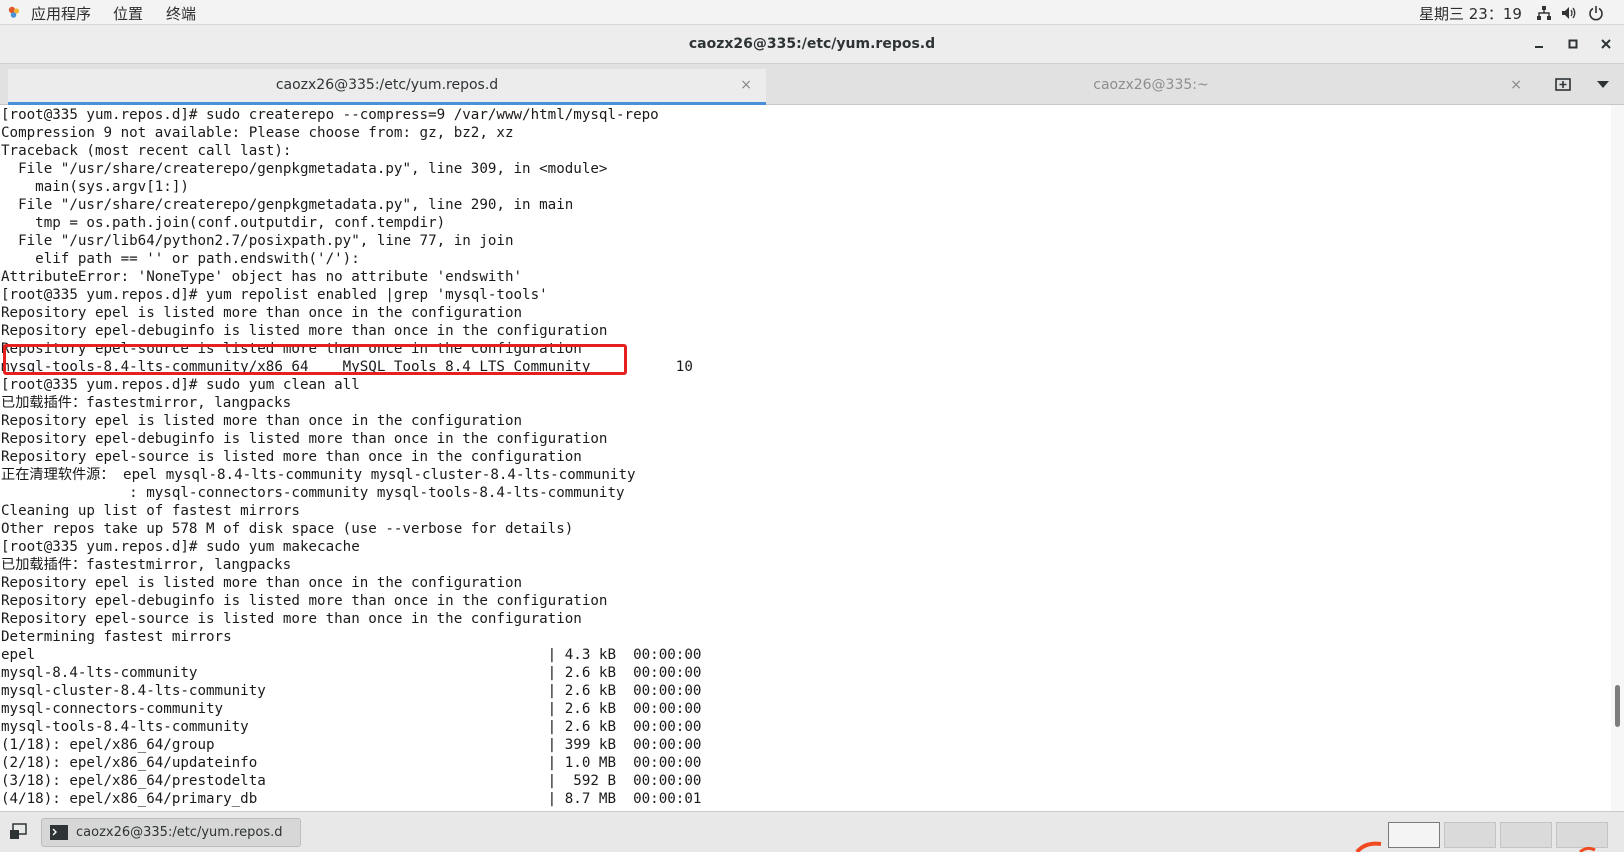 Image resolution: width=1624 pixels, height=852 pixels. Describe the element at coordinates (179, 832) in the screenshot. I see `taskbar-item-label: caozx26@335:/etc/yum.repos.d` at that location.